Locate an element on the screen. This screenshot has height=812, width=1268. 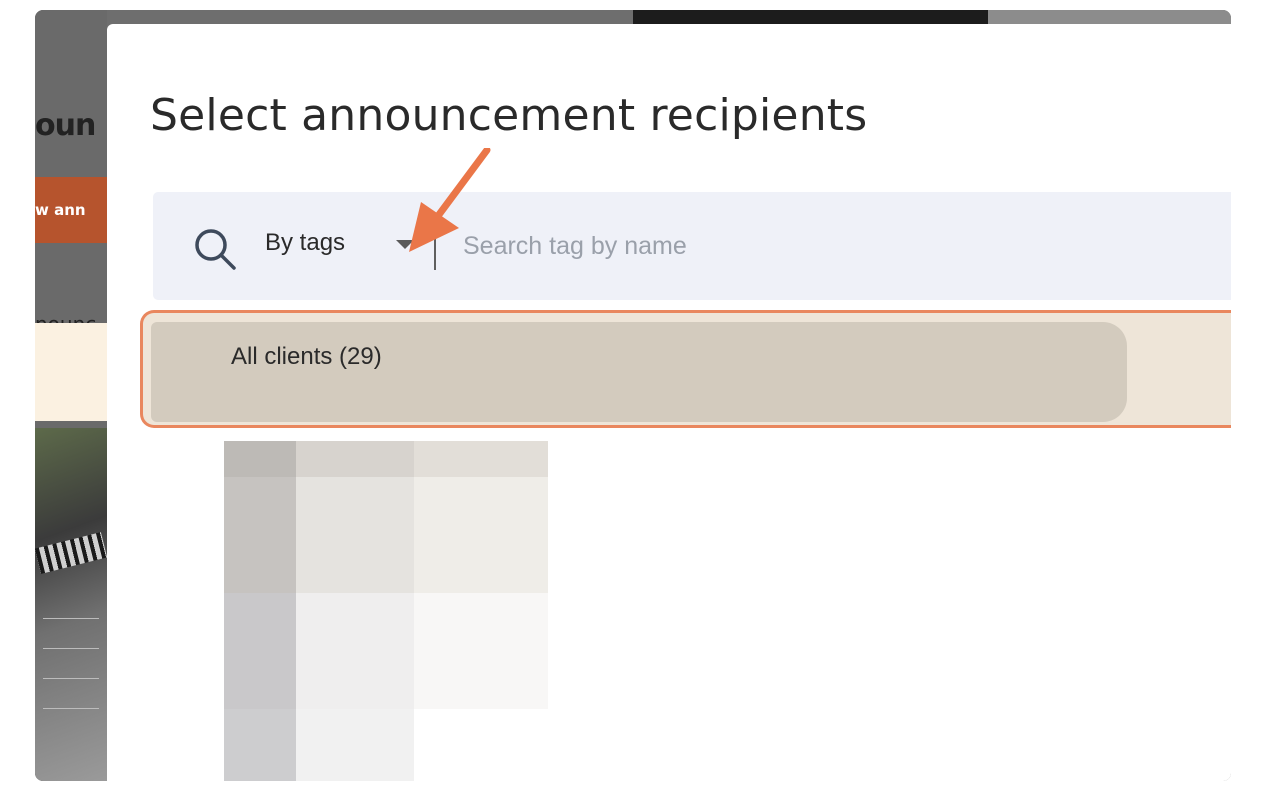
background-photo is located at coordinates (71, 604).